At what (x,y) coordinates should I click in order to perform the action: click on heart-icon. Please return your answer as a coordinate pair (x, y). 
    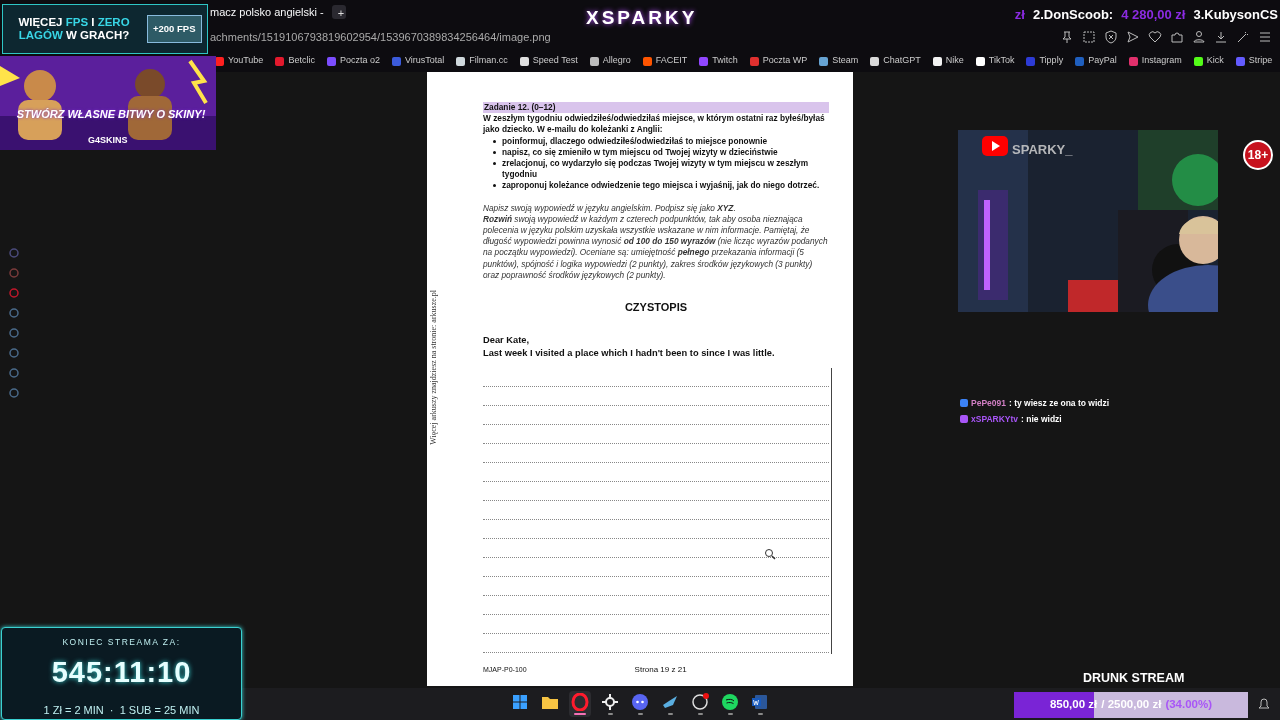
    Looking at the image, I should click on (1155, 37).